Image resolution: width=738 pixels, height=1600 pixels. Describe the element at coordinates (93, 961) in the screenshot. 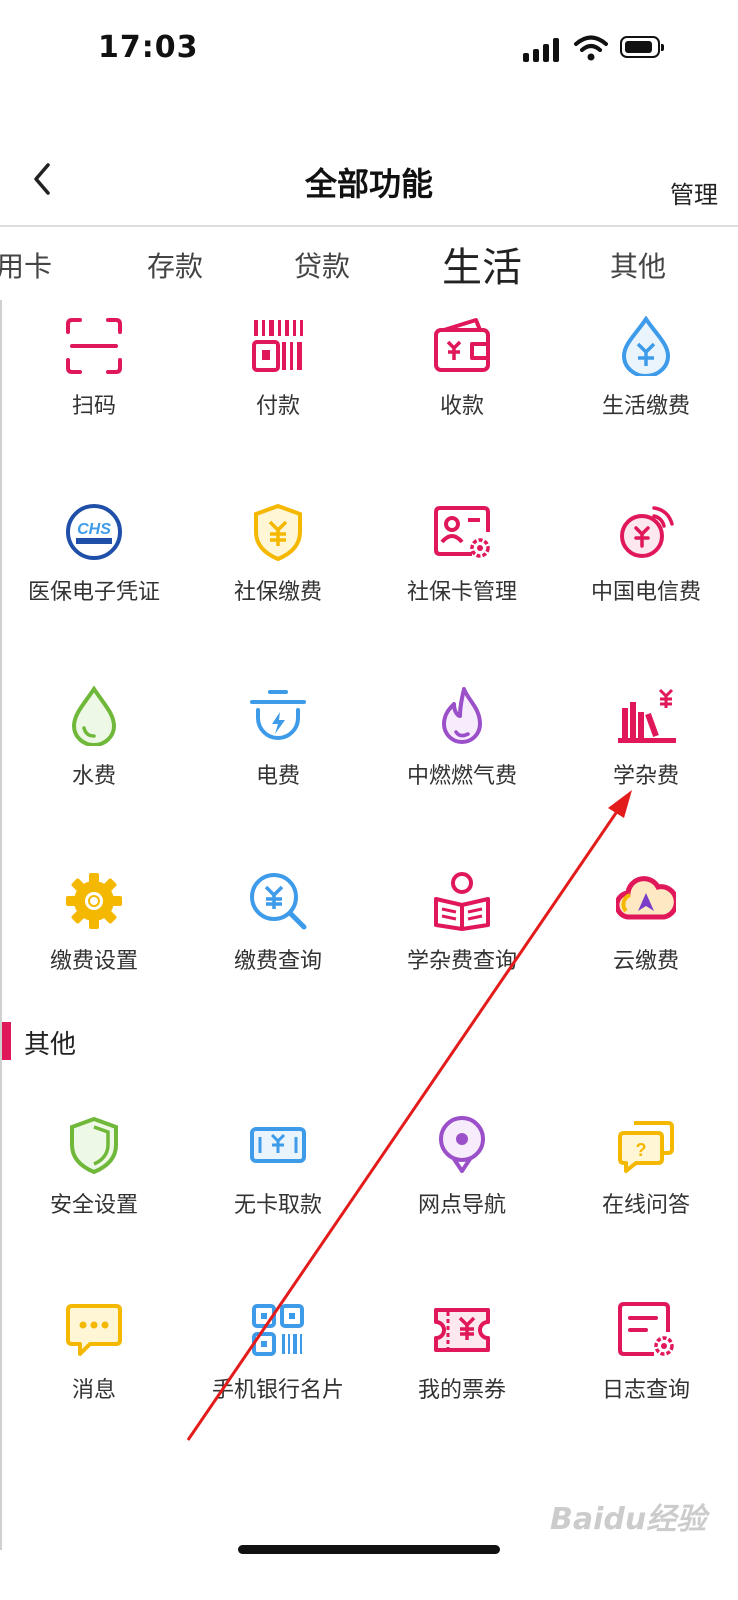

I see `grid-item-label: 缴费设置` at that location.